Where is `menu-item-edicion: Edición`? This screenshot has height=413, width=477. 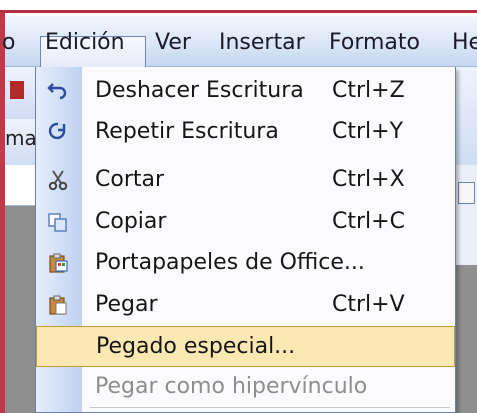
menu-item-edicion: Edición is located at coordinates (85, 42).